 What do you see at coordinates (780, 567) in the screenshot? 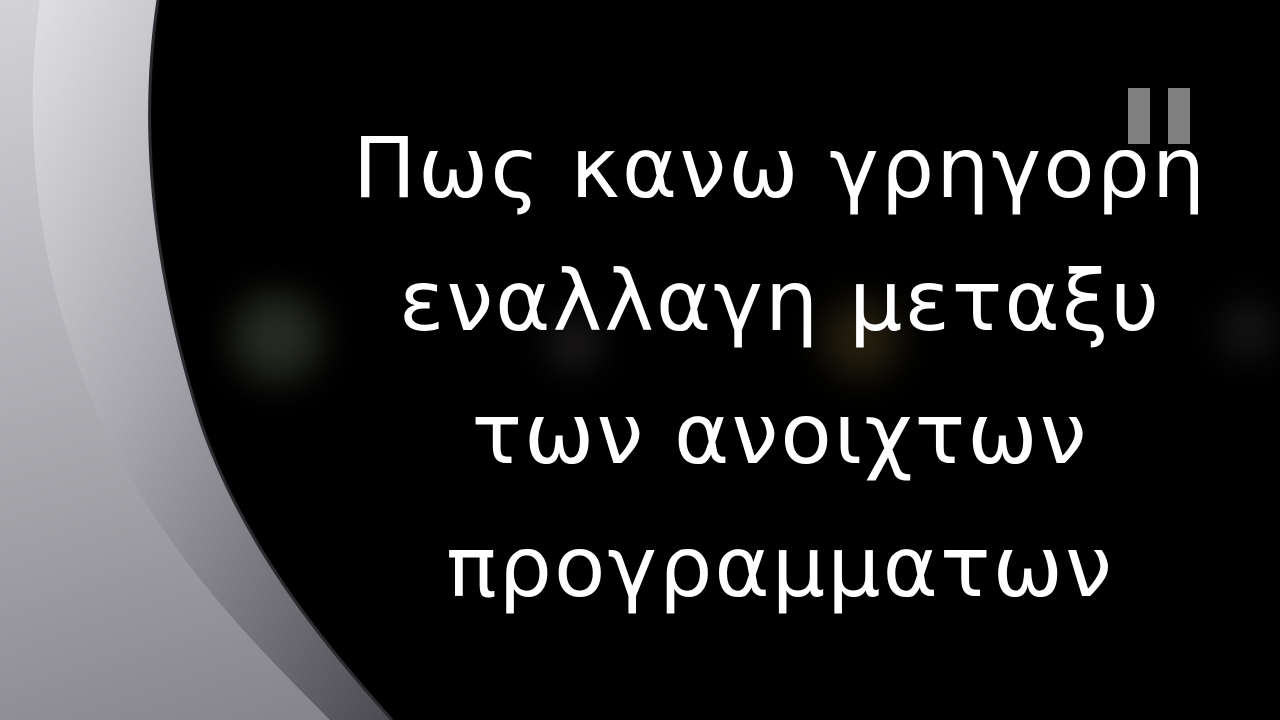
I see `title-line-4: προγραμματων` at bounding box center [780, 567].